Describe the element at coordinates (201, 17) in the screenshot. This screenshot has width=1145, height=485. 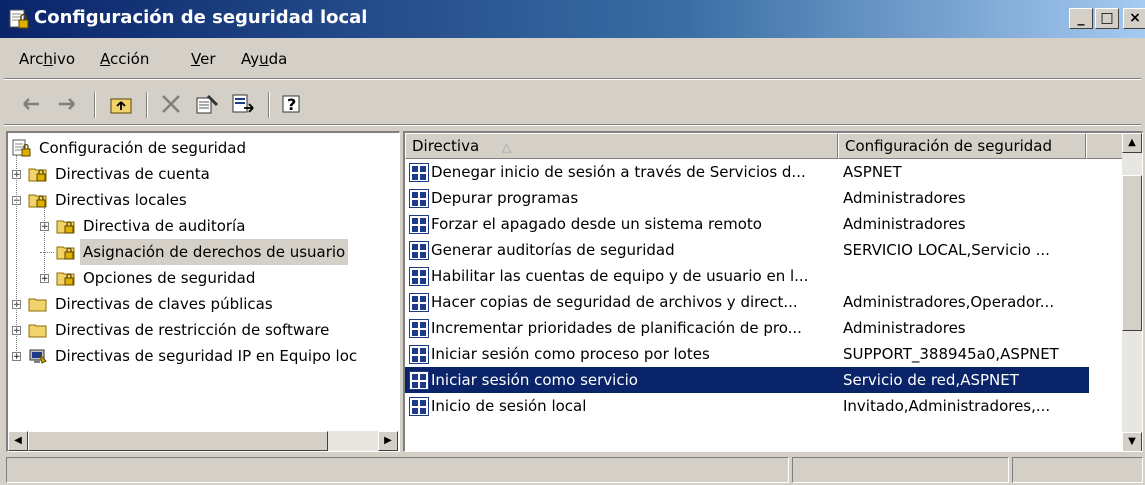
I see `window-title: Configuración de seguridad local` at that location.